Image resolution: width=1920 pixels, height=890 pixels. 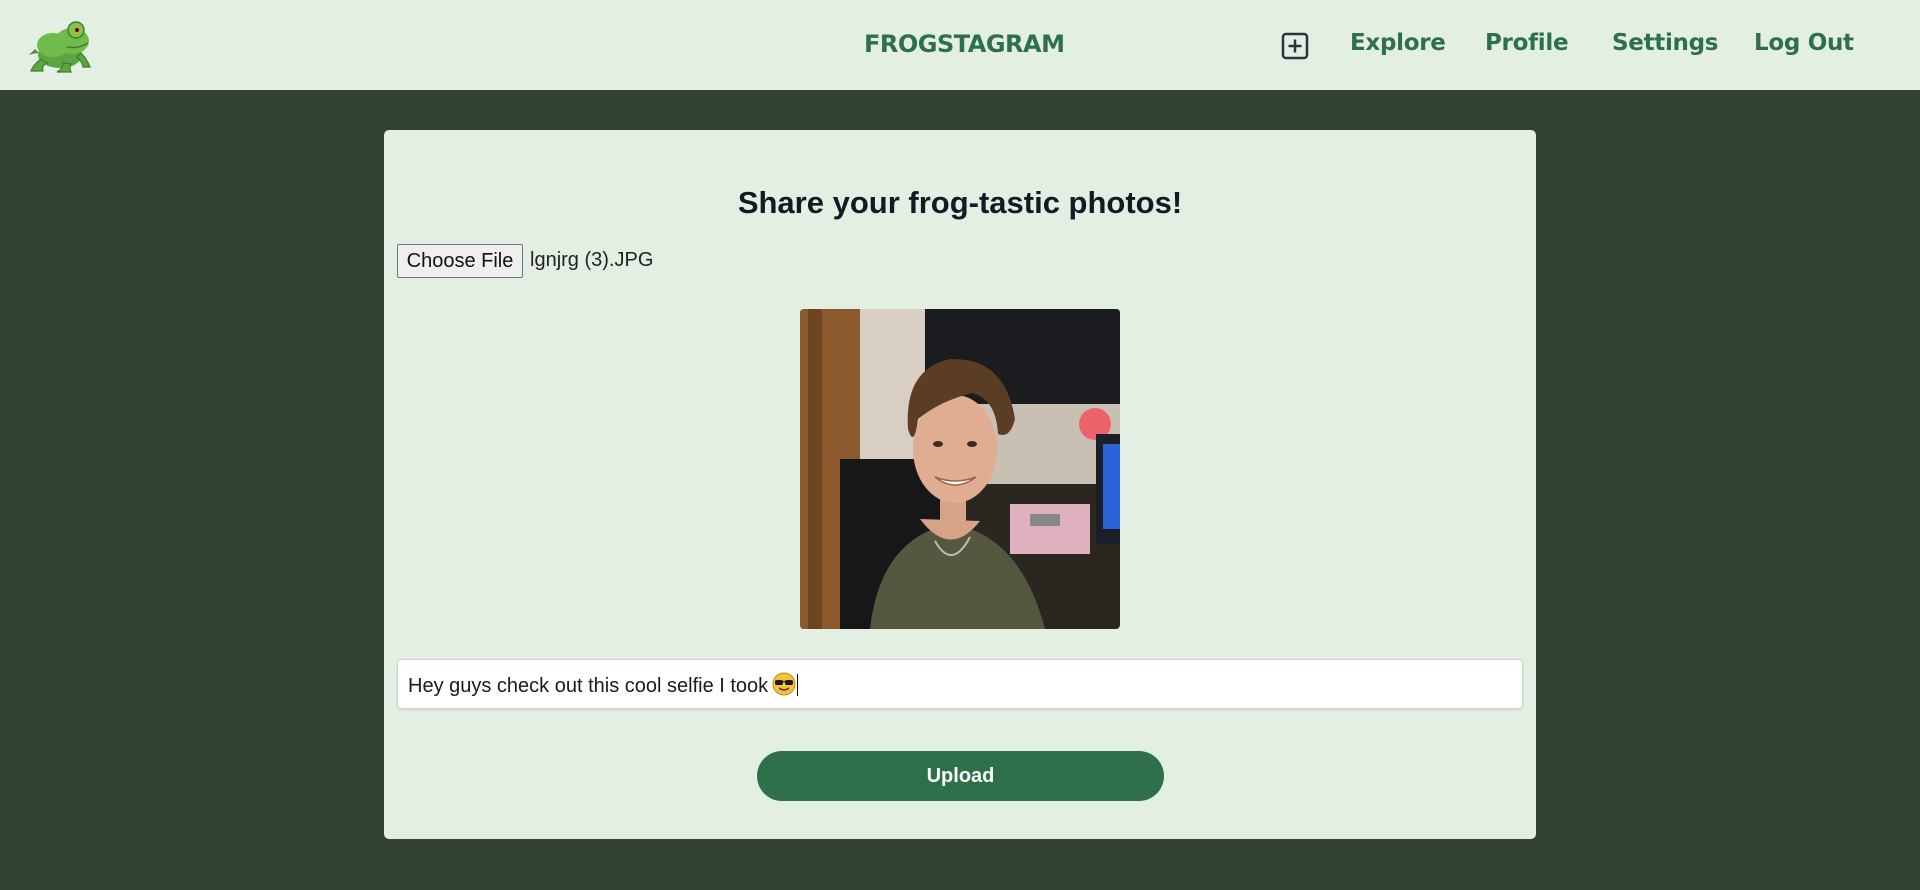 What do you see at coordinates (960, 202) in the screenshot?
I see `upload-heading: Share your frog-tastic photos!` at bounding box center [960, 202].